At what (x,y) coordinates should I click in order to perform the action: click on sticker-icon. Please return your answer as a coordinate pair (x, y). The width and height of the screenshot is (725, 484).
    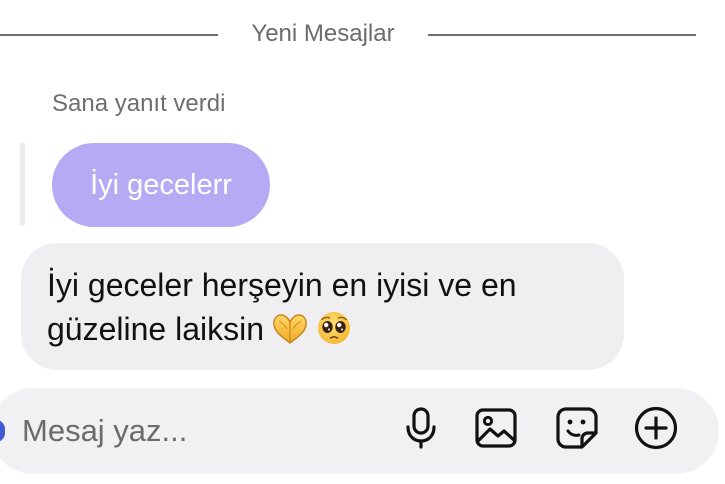
    Looking at the image, I should click on (577, 430).